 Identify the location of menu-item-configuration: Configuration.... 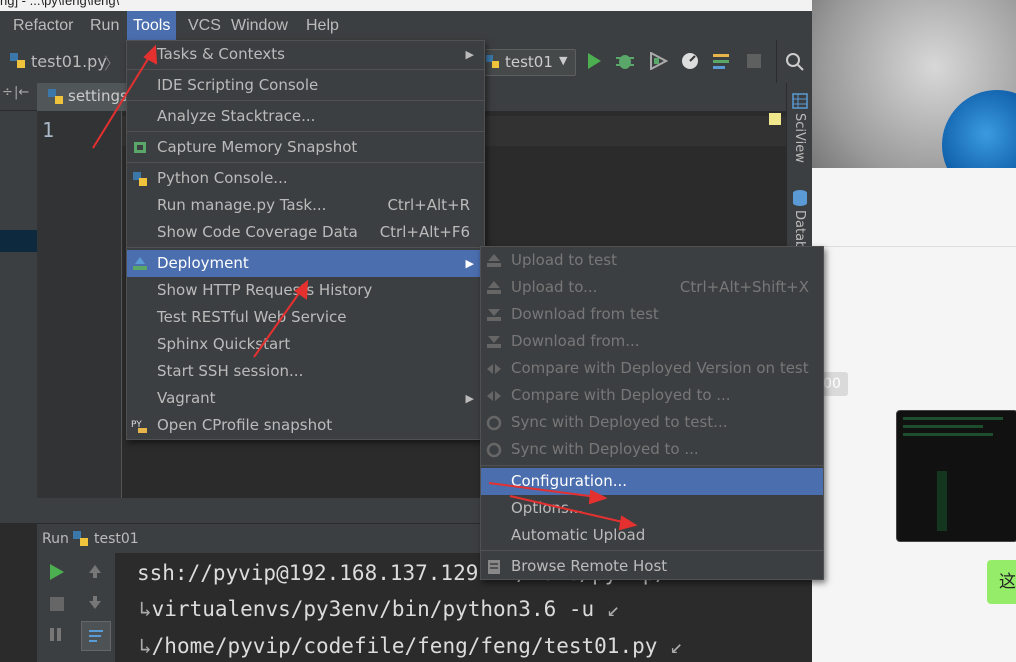
(652, 481).